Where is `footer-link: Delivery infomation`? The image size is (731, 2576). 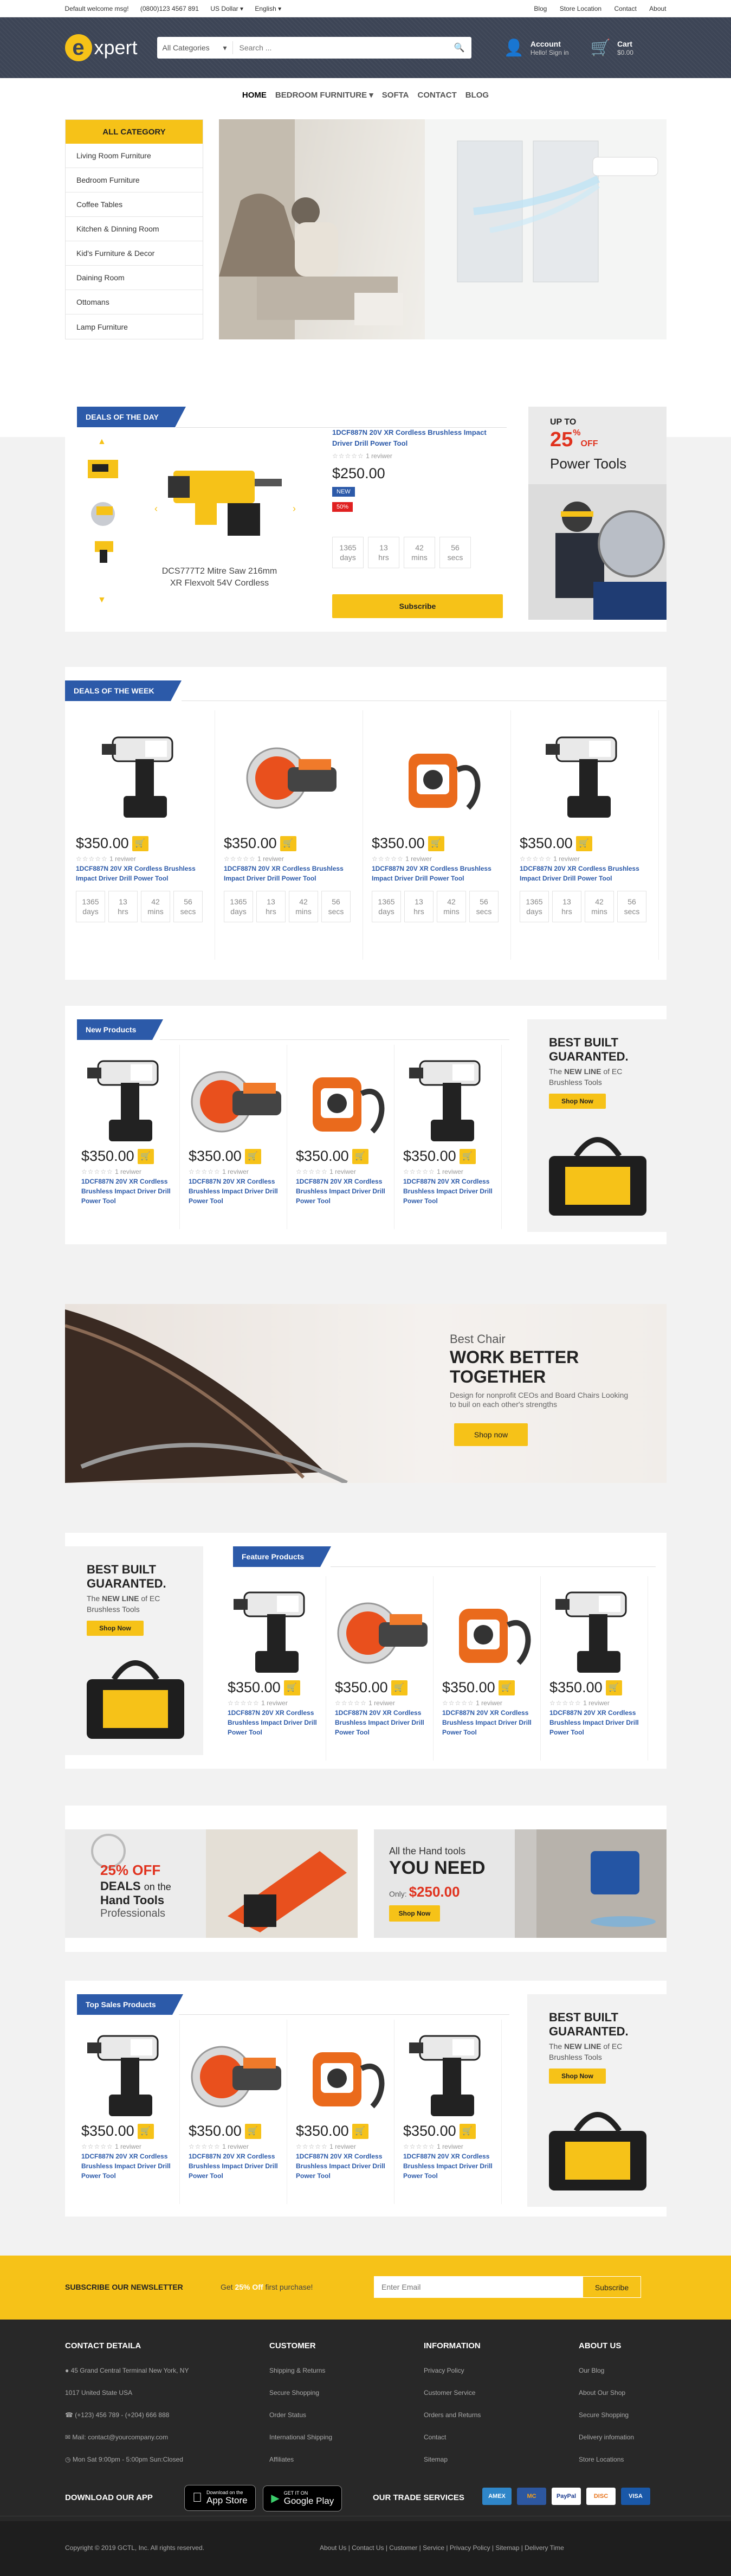 footer-link: Delivery infomation is located at coordinates (622, 2444).